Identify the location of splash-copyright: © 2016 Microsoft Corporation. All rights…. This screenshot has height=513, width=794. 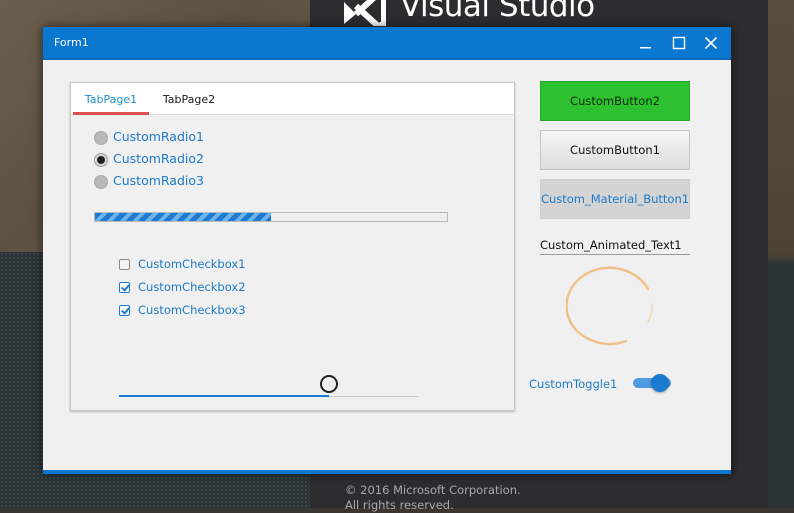
(433, 498).